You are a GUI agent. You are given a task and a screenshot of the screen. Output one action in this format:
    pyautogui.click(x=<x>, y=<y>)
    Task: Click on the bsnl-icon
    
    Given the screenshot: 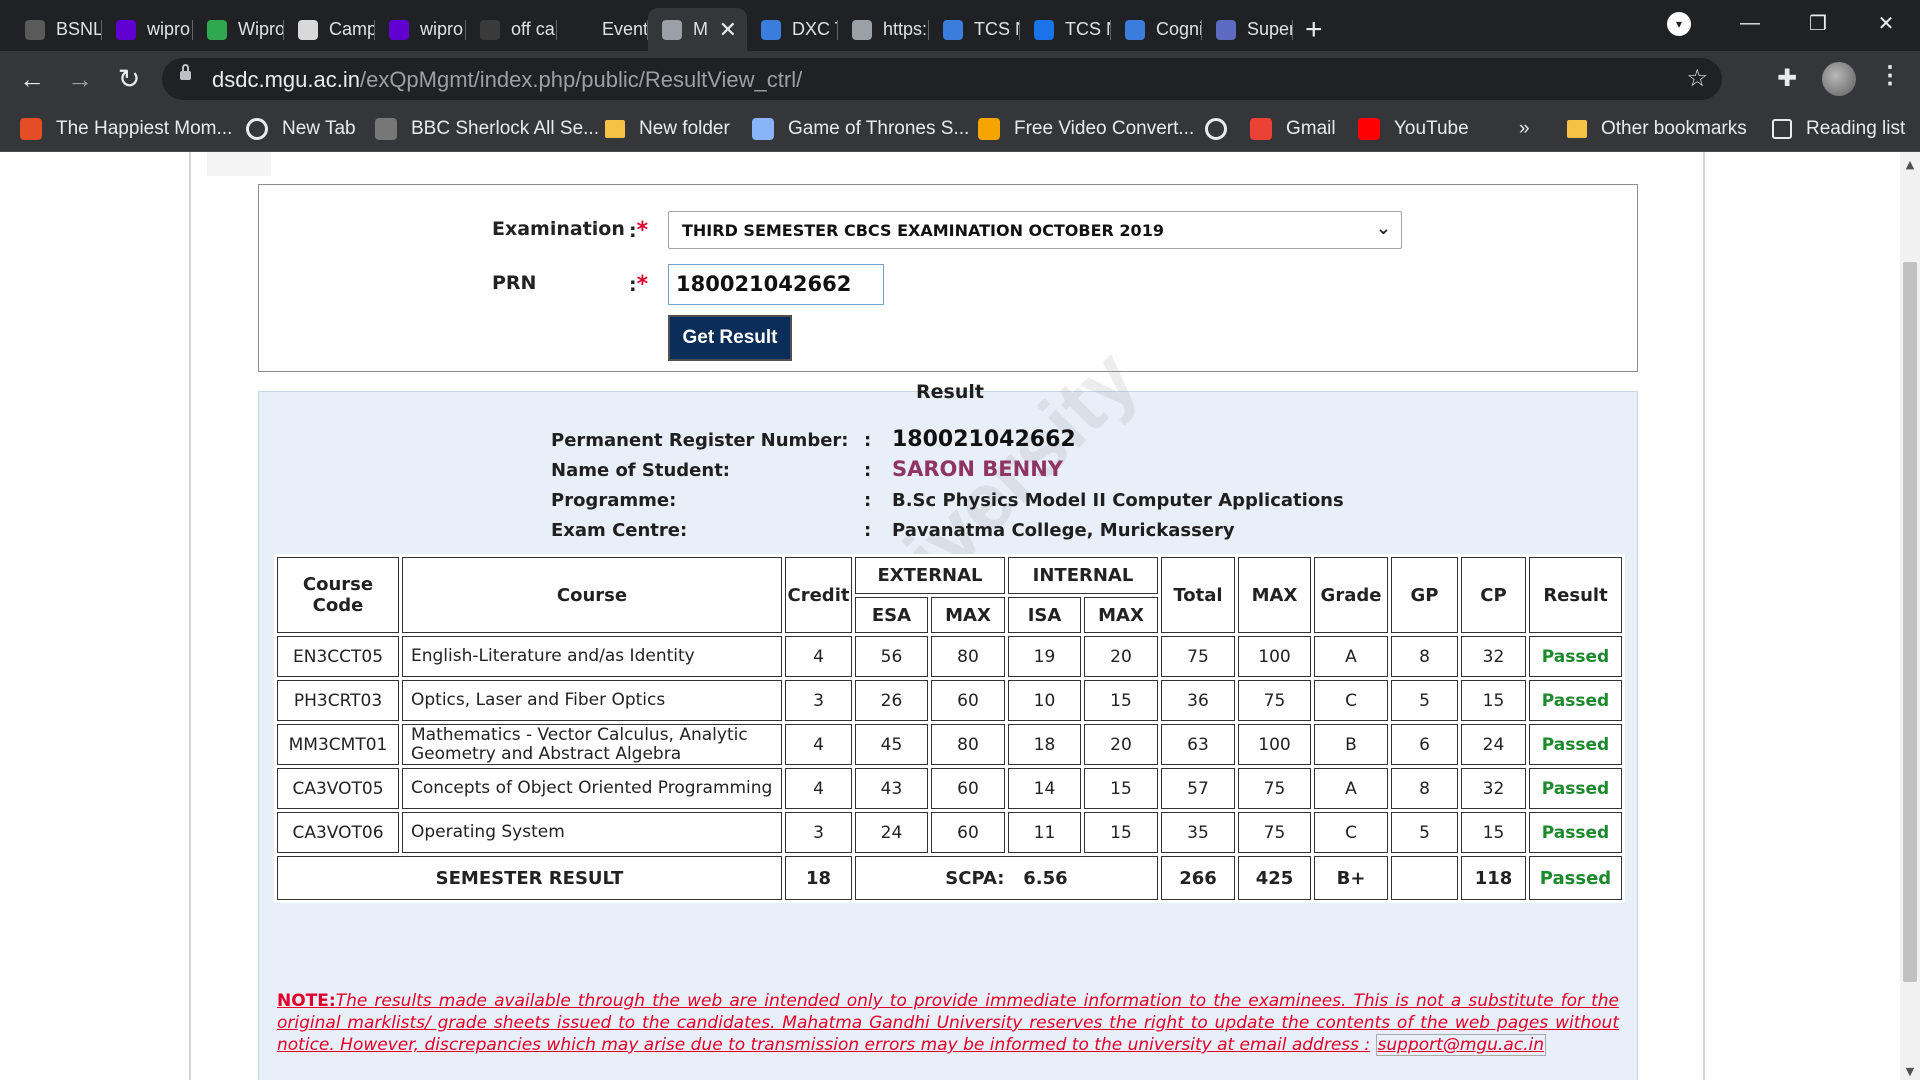 What is the action you would take?
    pyautogui.click(x=35, y=29)
    